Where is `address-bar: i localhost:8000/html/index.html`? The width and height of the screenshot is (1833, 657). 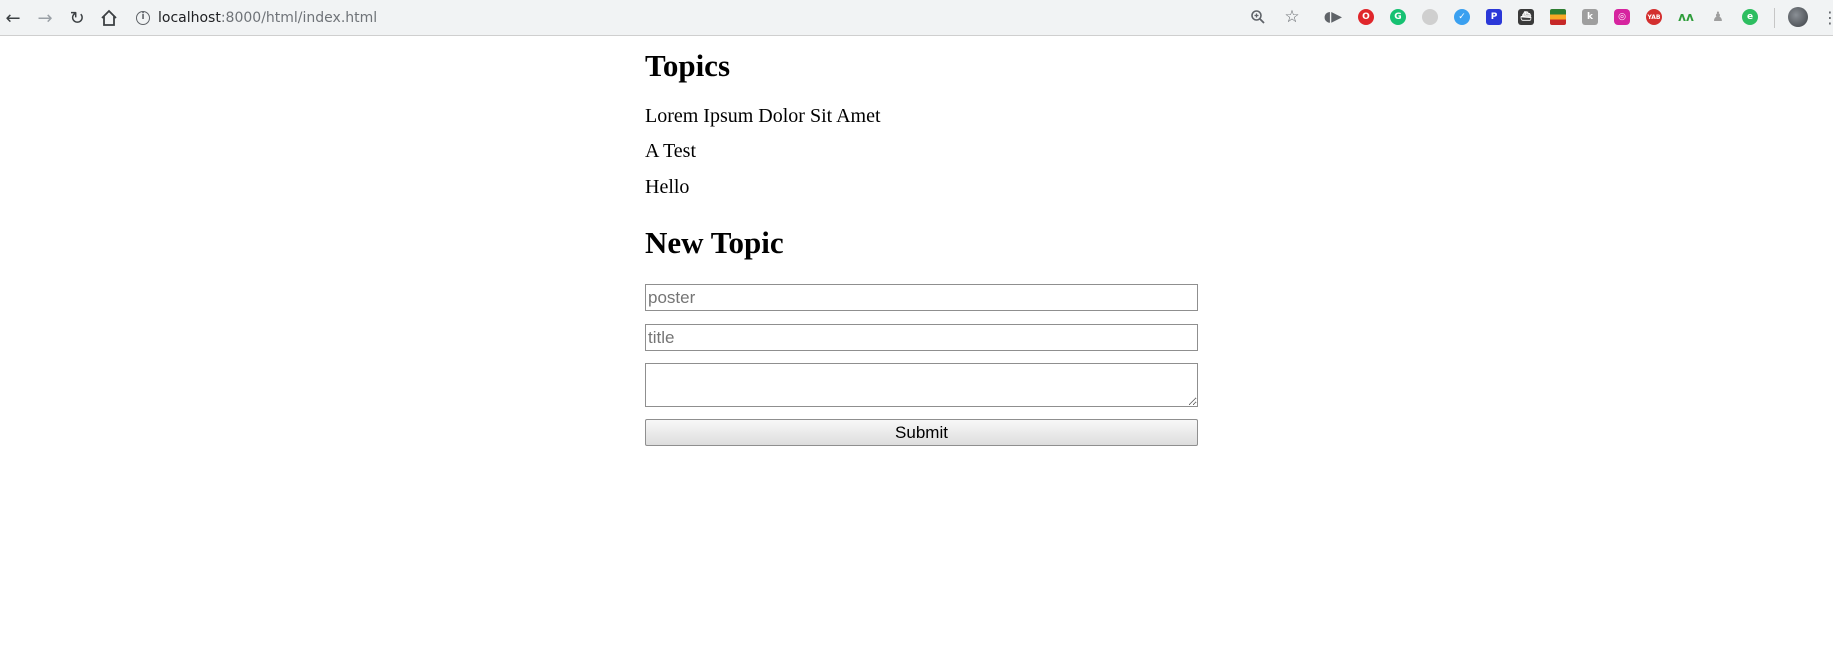
address-bar: i localhost:8000/html/index.html is located at coordinates (686, 18).